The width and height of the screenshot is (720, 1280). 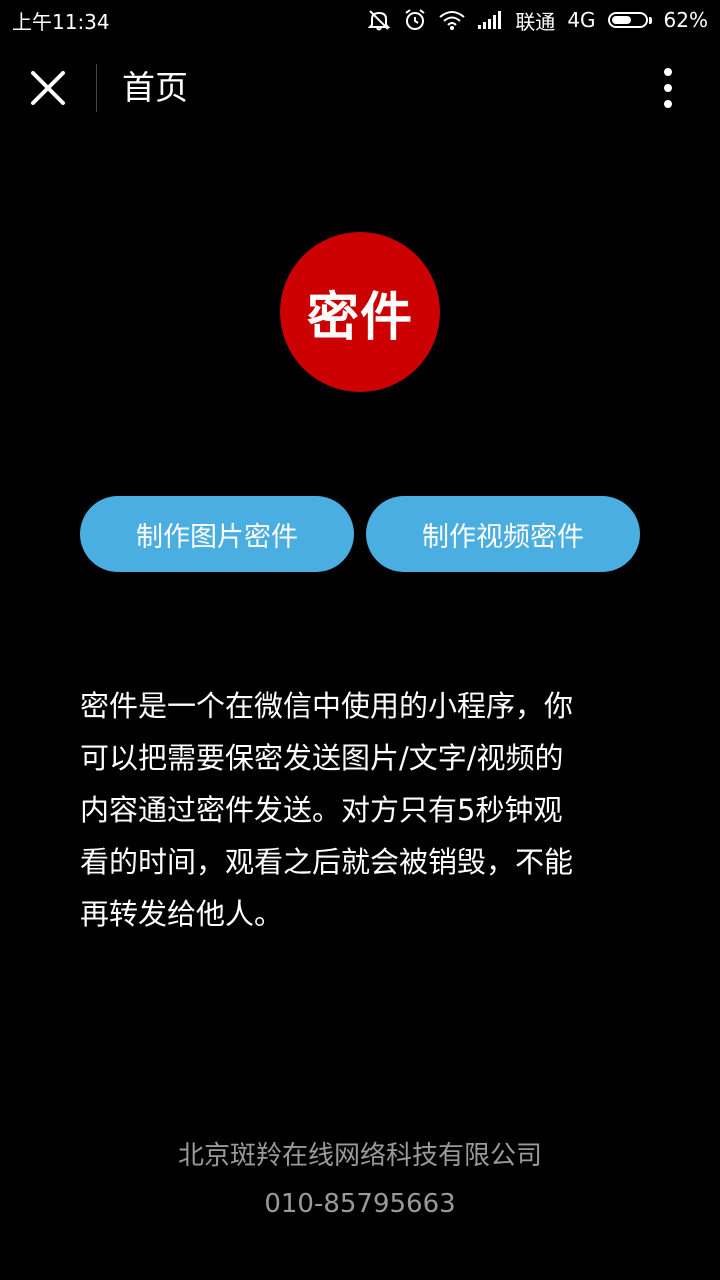 I want to click on nav-divider, so click(x=96, y=88).